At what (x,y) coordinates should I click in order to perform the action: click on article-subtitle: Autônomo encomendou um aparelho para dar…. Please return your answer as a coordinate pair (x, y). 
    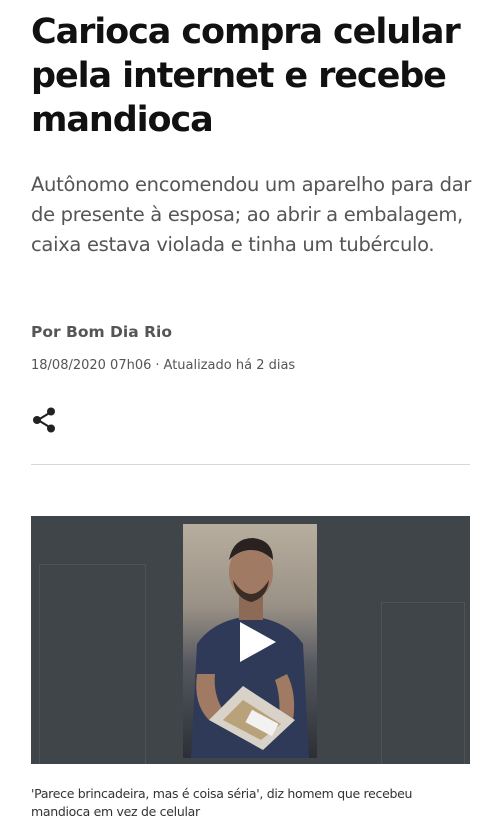
    Looking at the image, I should click on (251, 214).